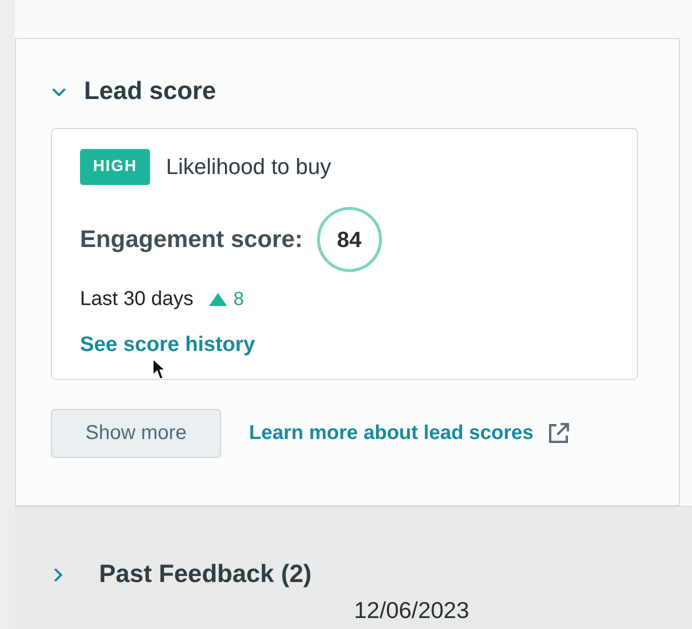  I want to click on up-triangle-icon, so click(218, 299).